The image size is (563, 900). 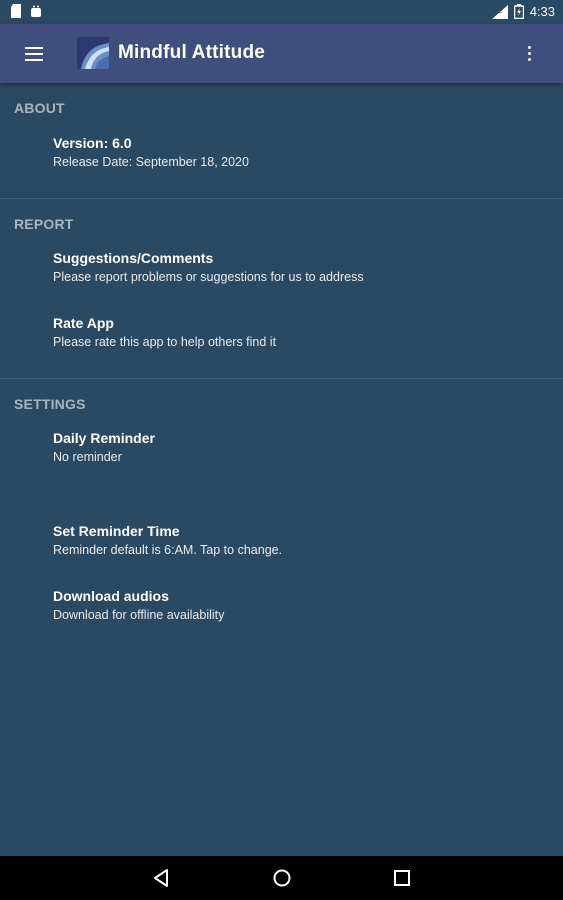 What do you see at coordinates (281, 53) in the screenshot?
I see `app-bar: Mindful Attitude` at bounding box center [281, 53].